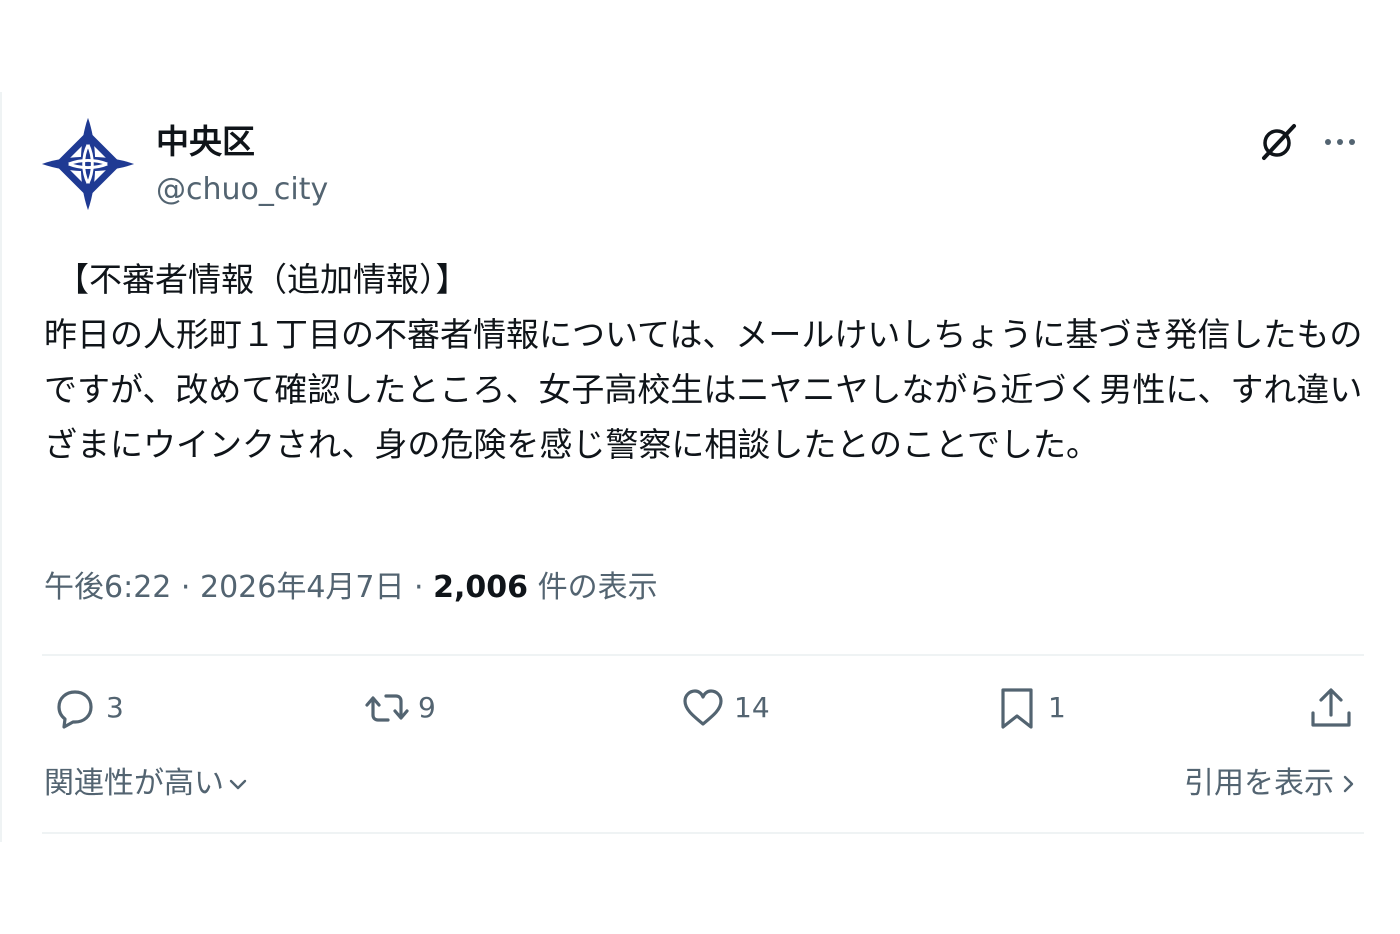 The width and height of the screenshot is (1400, 934). I want to click on author-display-name: 中央区, so click(205, 142).